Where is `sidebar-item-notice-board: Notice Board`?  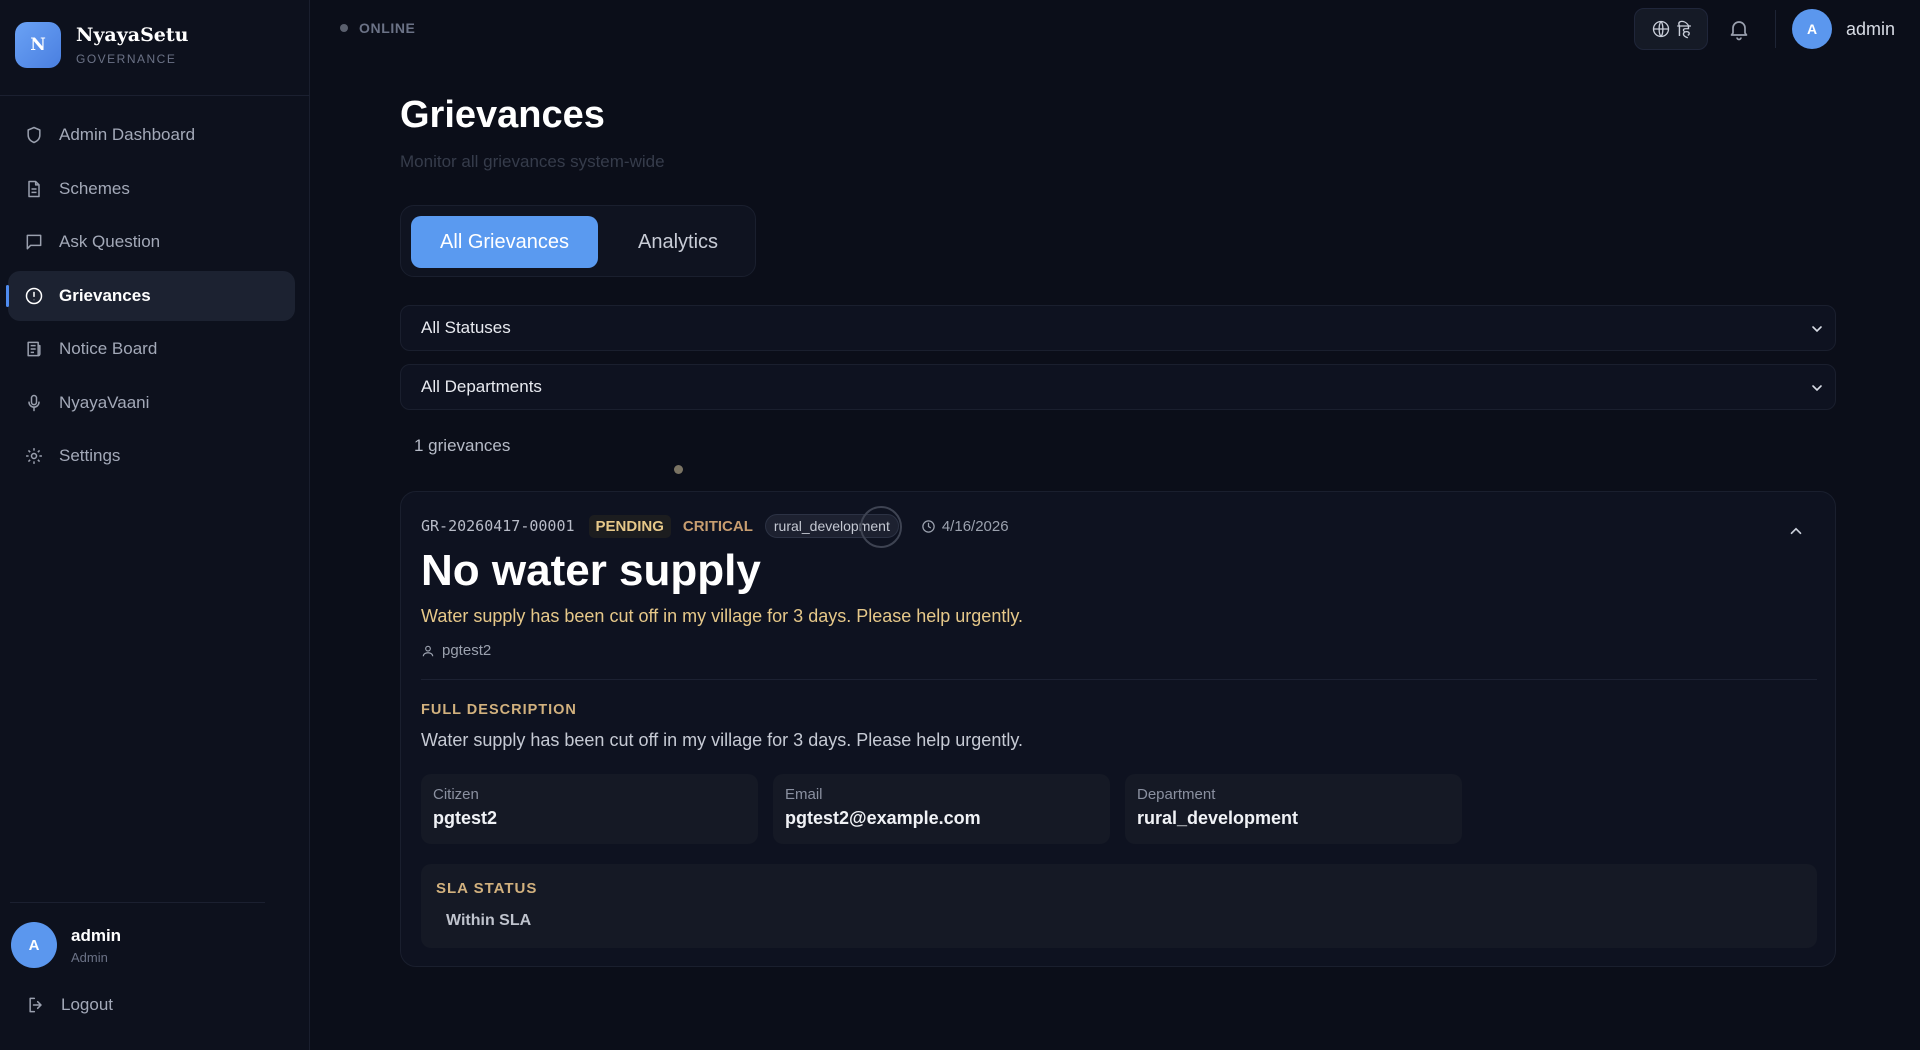
sidebar-item-notice-board: Notice Board is located at coordinates (151, 349).